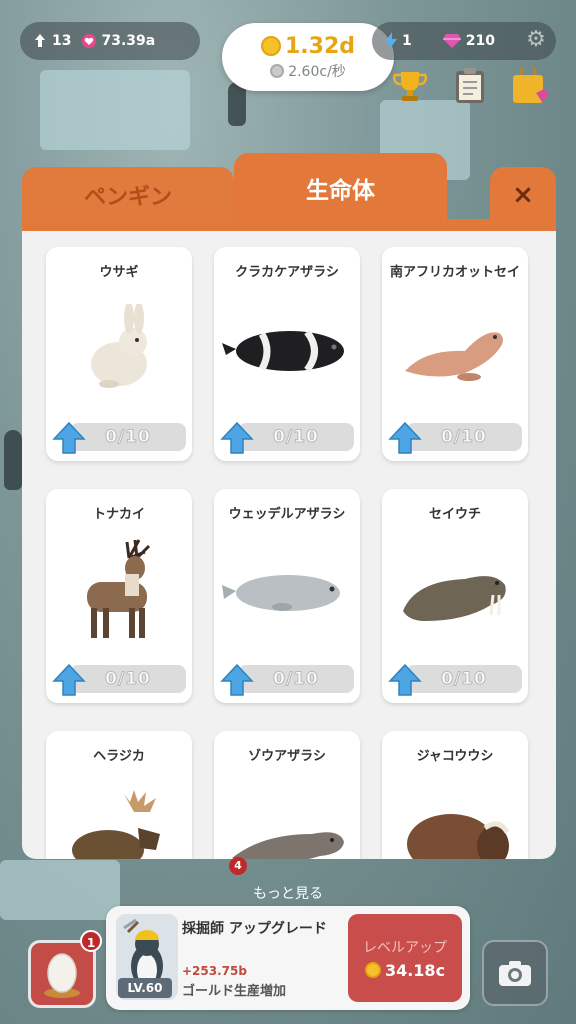 The height and width of the screenshot is (1024, 576). I want to click on levelup-cost: 34.18c, so click(405, 970).